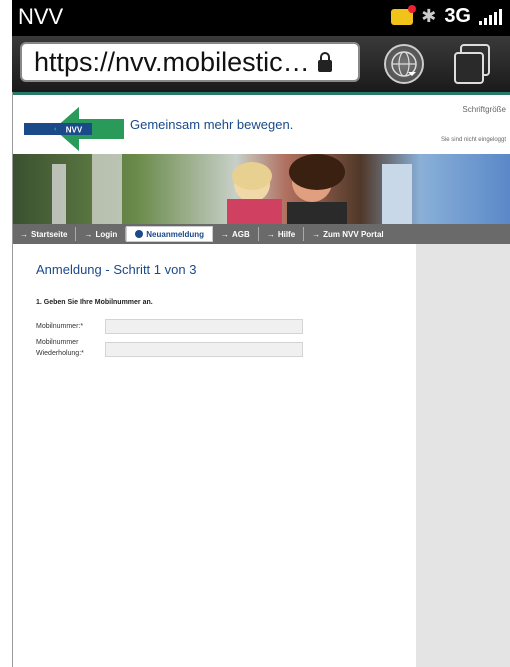 The height and width of the screenshot is (667, 510). I want to click on right-sidebar, so click(463, 455).